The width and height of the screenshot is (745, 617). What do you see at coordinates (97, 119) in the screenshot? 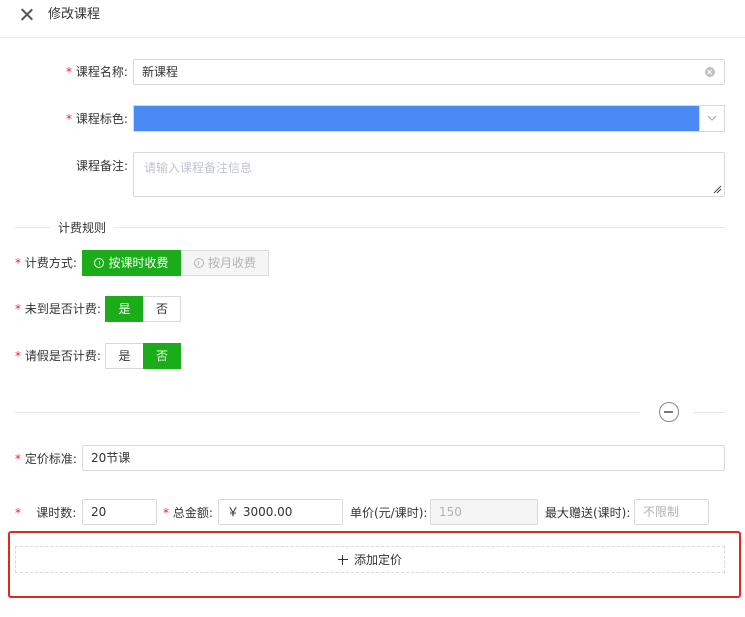
I see `course-color-label: * 课程标色:` at bounding box center [97, 119].